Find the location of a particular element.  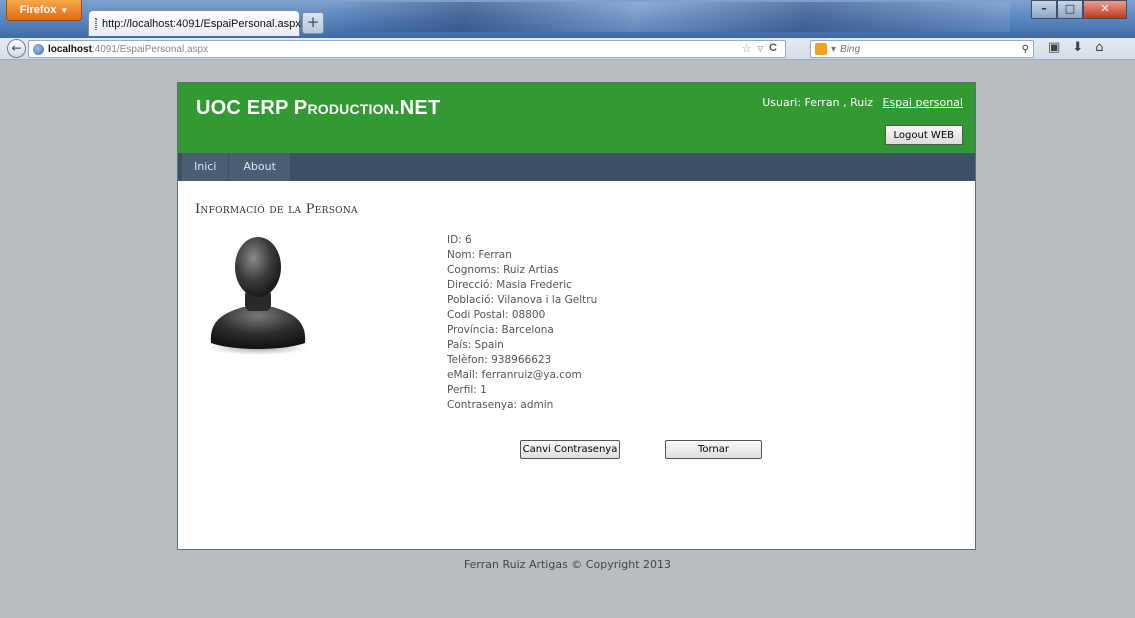

menu-item-about: About is located at coordinates (259, 167).